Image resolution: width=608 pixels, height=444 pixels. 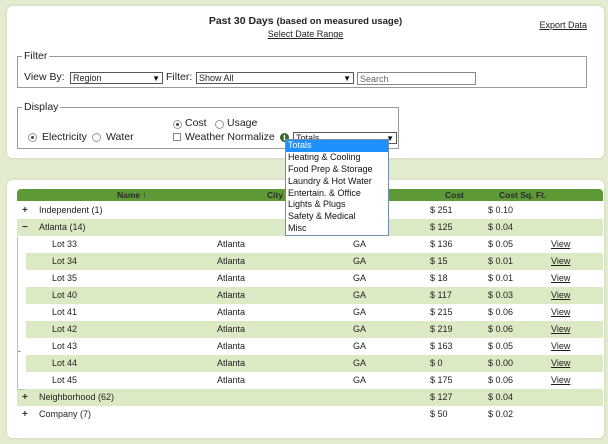 I want to click on row-name: Lot 45, so click(x=65, y=380).